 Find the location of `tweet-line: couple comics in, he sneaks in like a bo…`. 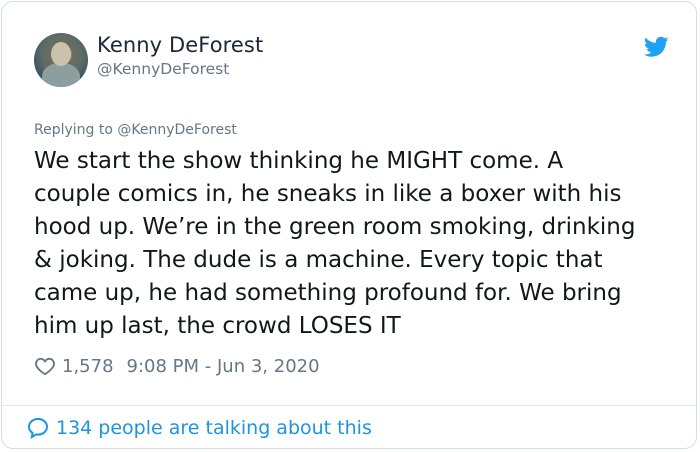

tweet-line: couple comics in, he sneaks in like a bo… is located at coordinates (328, 194).